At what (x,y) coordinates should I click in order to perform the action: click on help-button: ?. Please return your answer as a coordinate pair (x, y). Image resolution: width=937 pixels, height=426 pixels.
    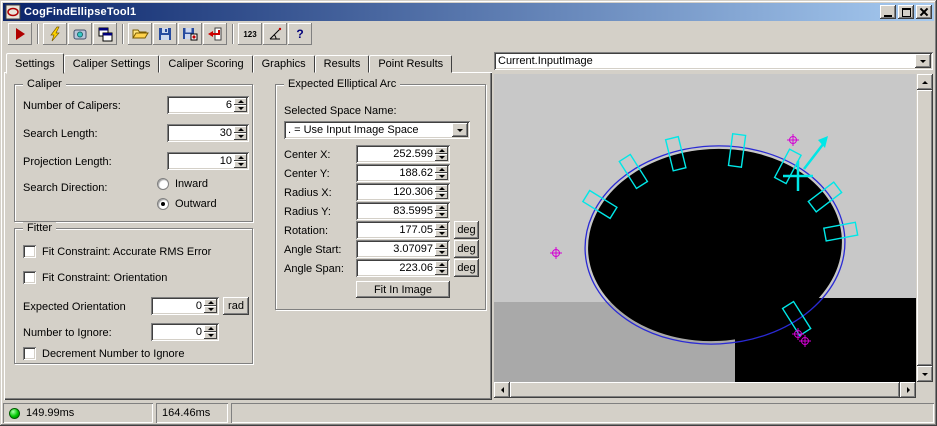
    Looking at the image, I should click on (300, 34).